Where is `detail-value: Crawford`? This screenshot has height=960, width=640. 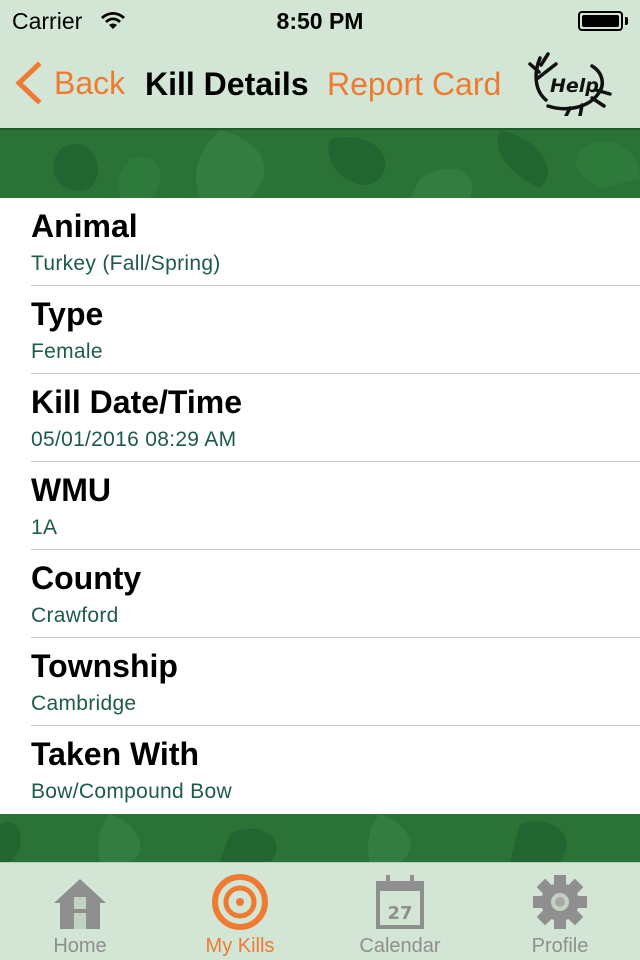
detail-value: Crawford is located at coordinates (75, 615).